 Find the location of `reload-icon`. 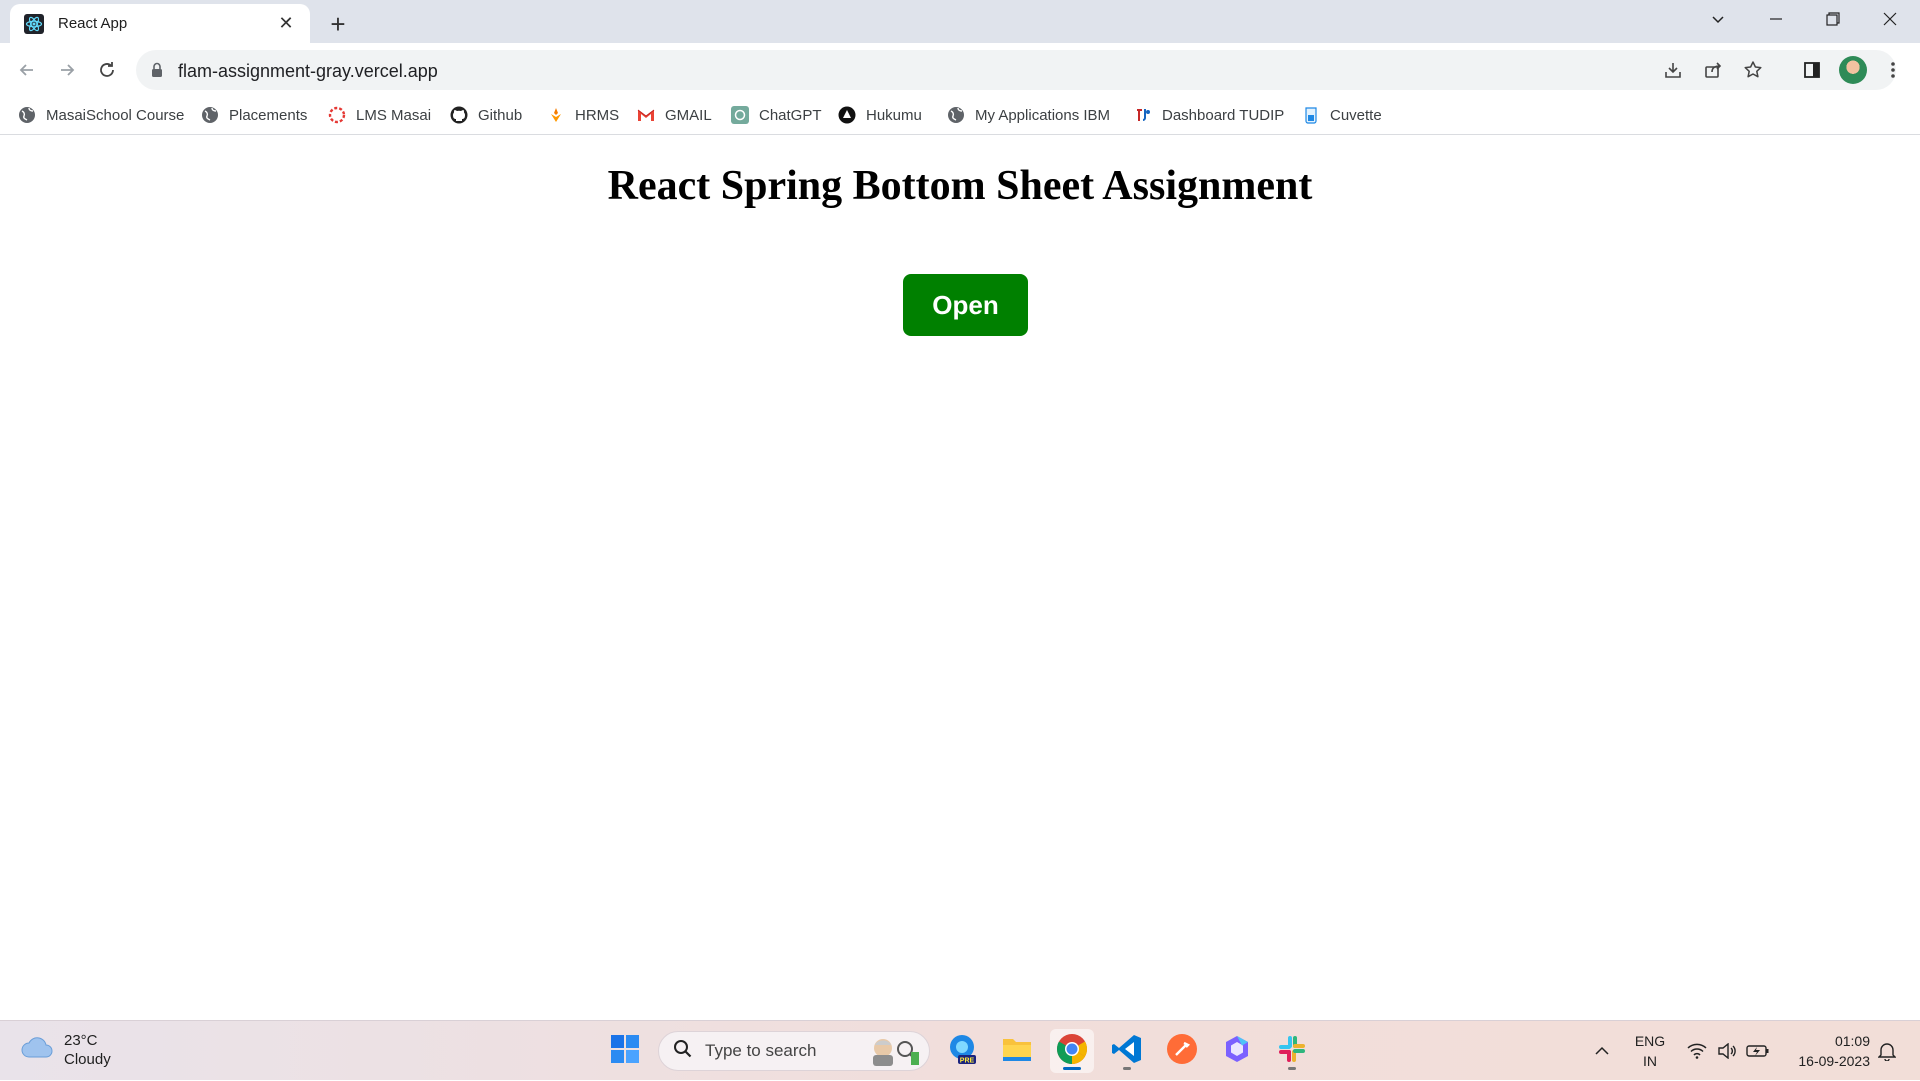

reload-icon is located at coordinates (107, 70).